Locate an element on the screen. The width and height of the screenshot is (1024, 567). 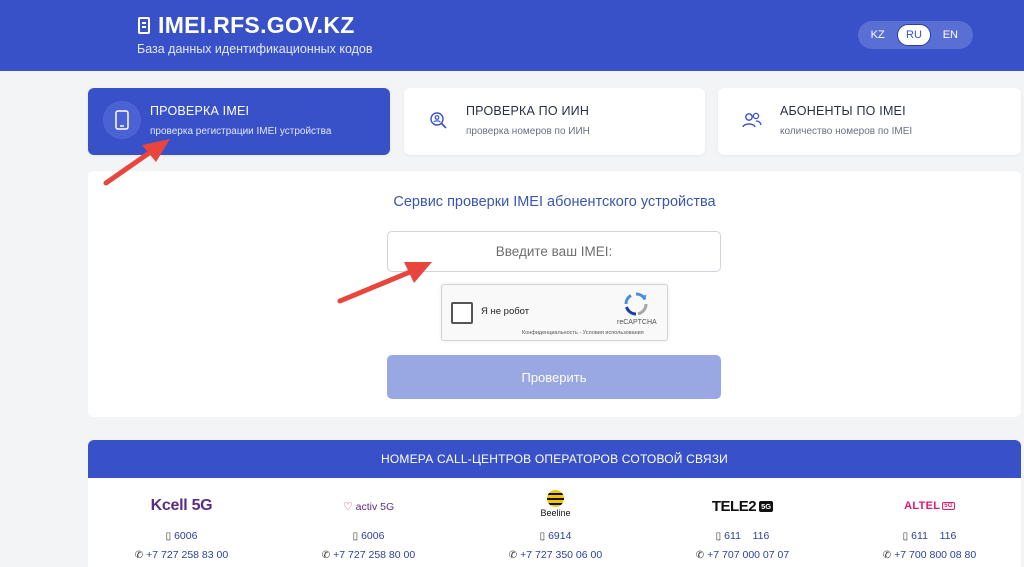
altel-logo: ALTEL 5G is located at coordinates (929, 506).